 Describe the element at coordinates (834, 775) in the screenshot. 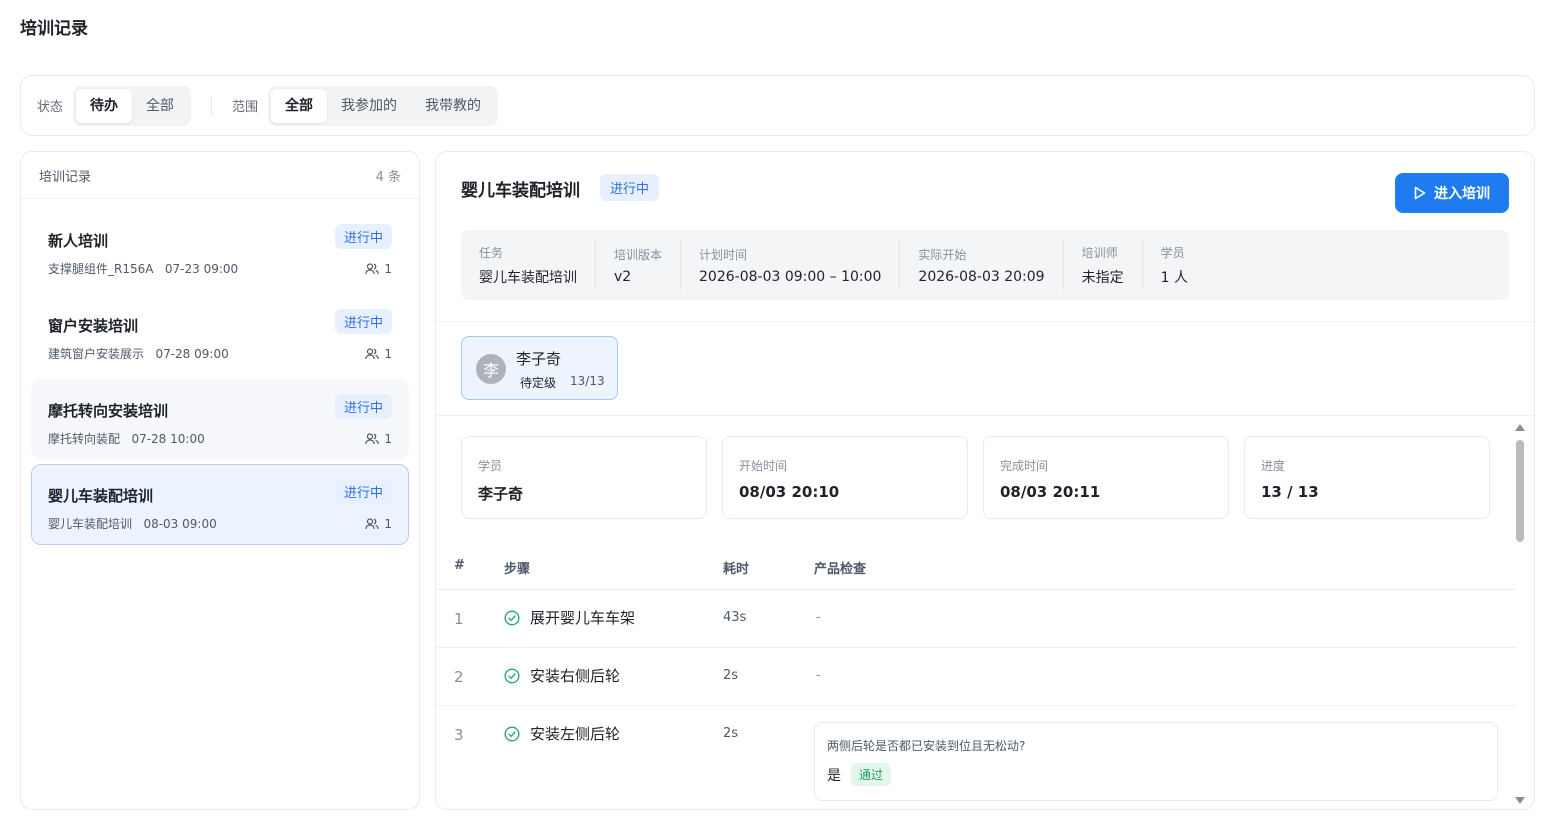

I see `check-answer: 是` at that location.